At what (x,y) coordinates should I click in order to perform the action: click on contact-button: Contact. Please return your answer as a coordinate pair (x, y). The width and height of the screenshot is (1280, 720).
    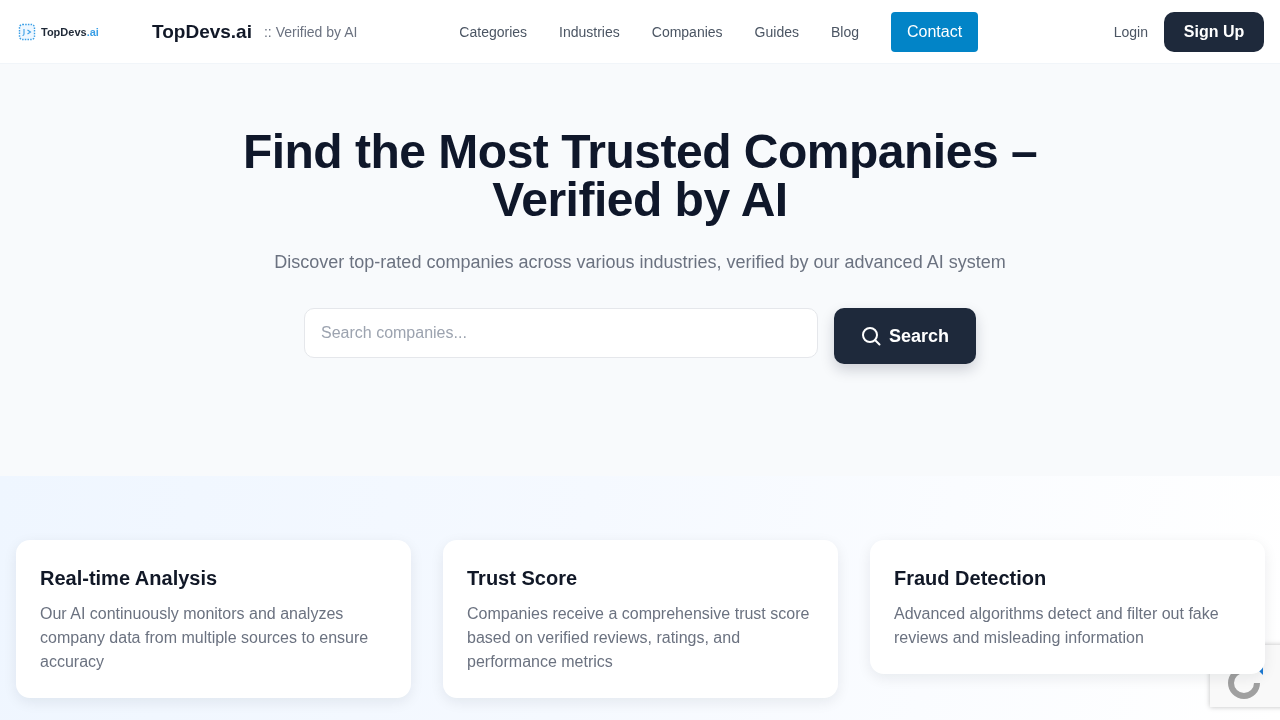
    Looking at the image, I should click on (935, 31).